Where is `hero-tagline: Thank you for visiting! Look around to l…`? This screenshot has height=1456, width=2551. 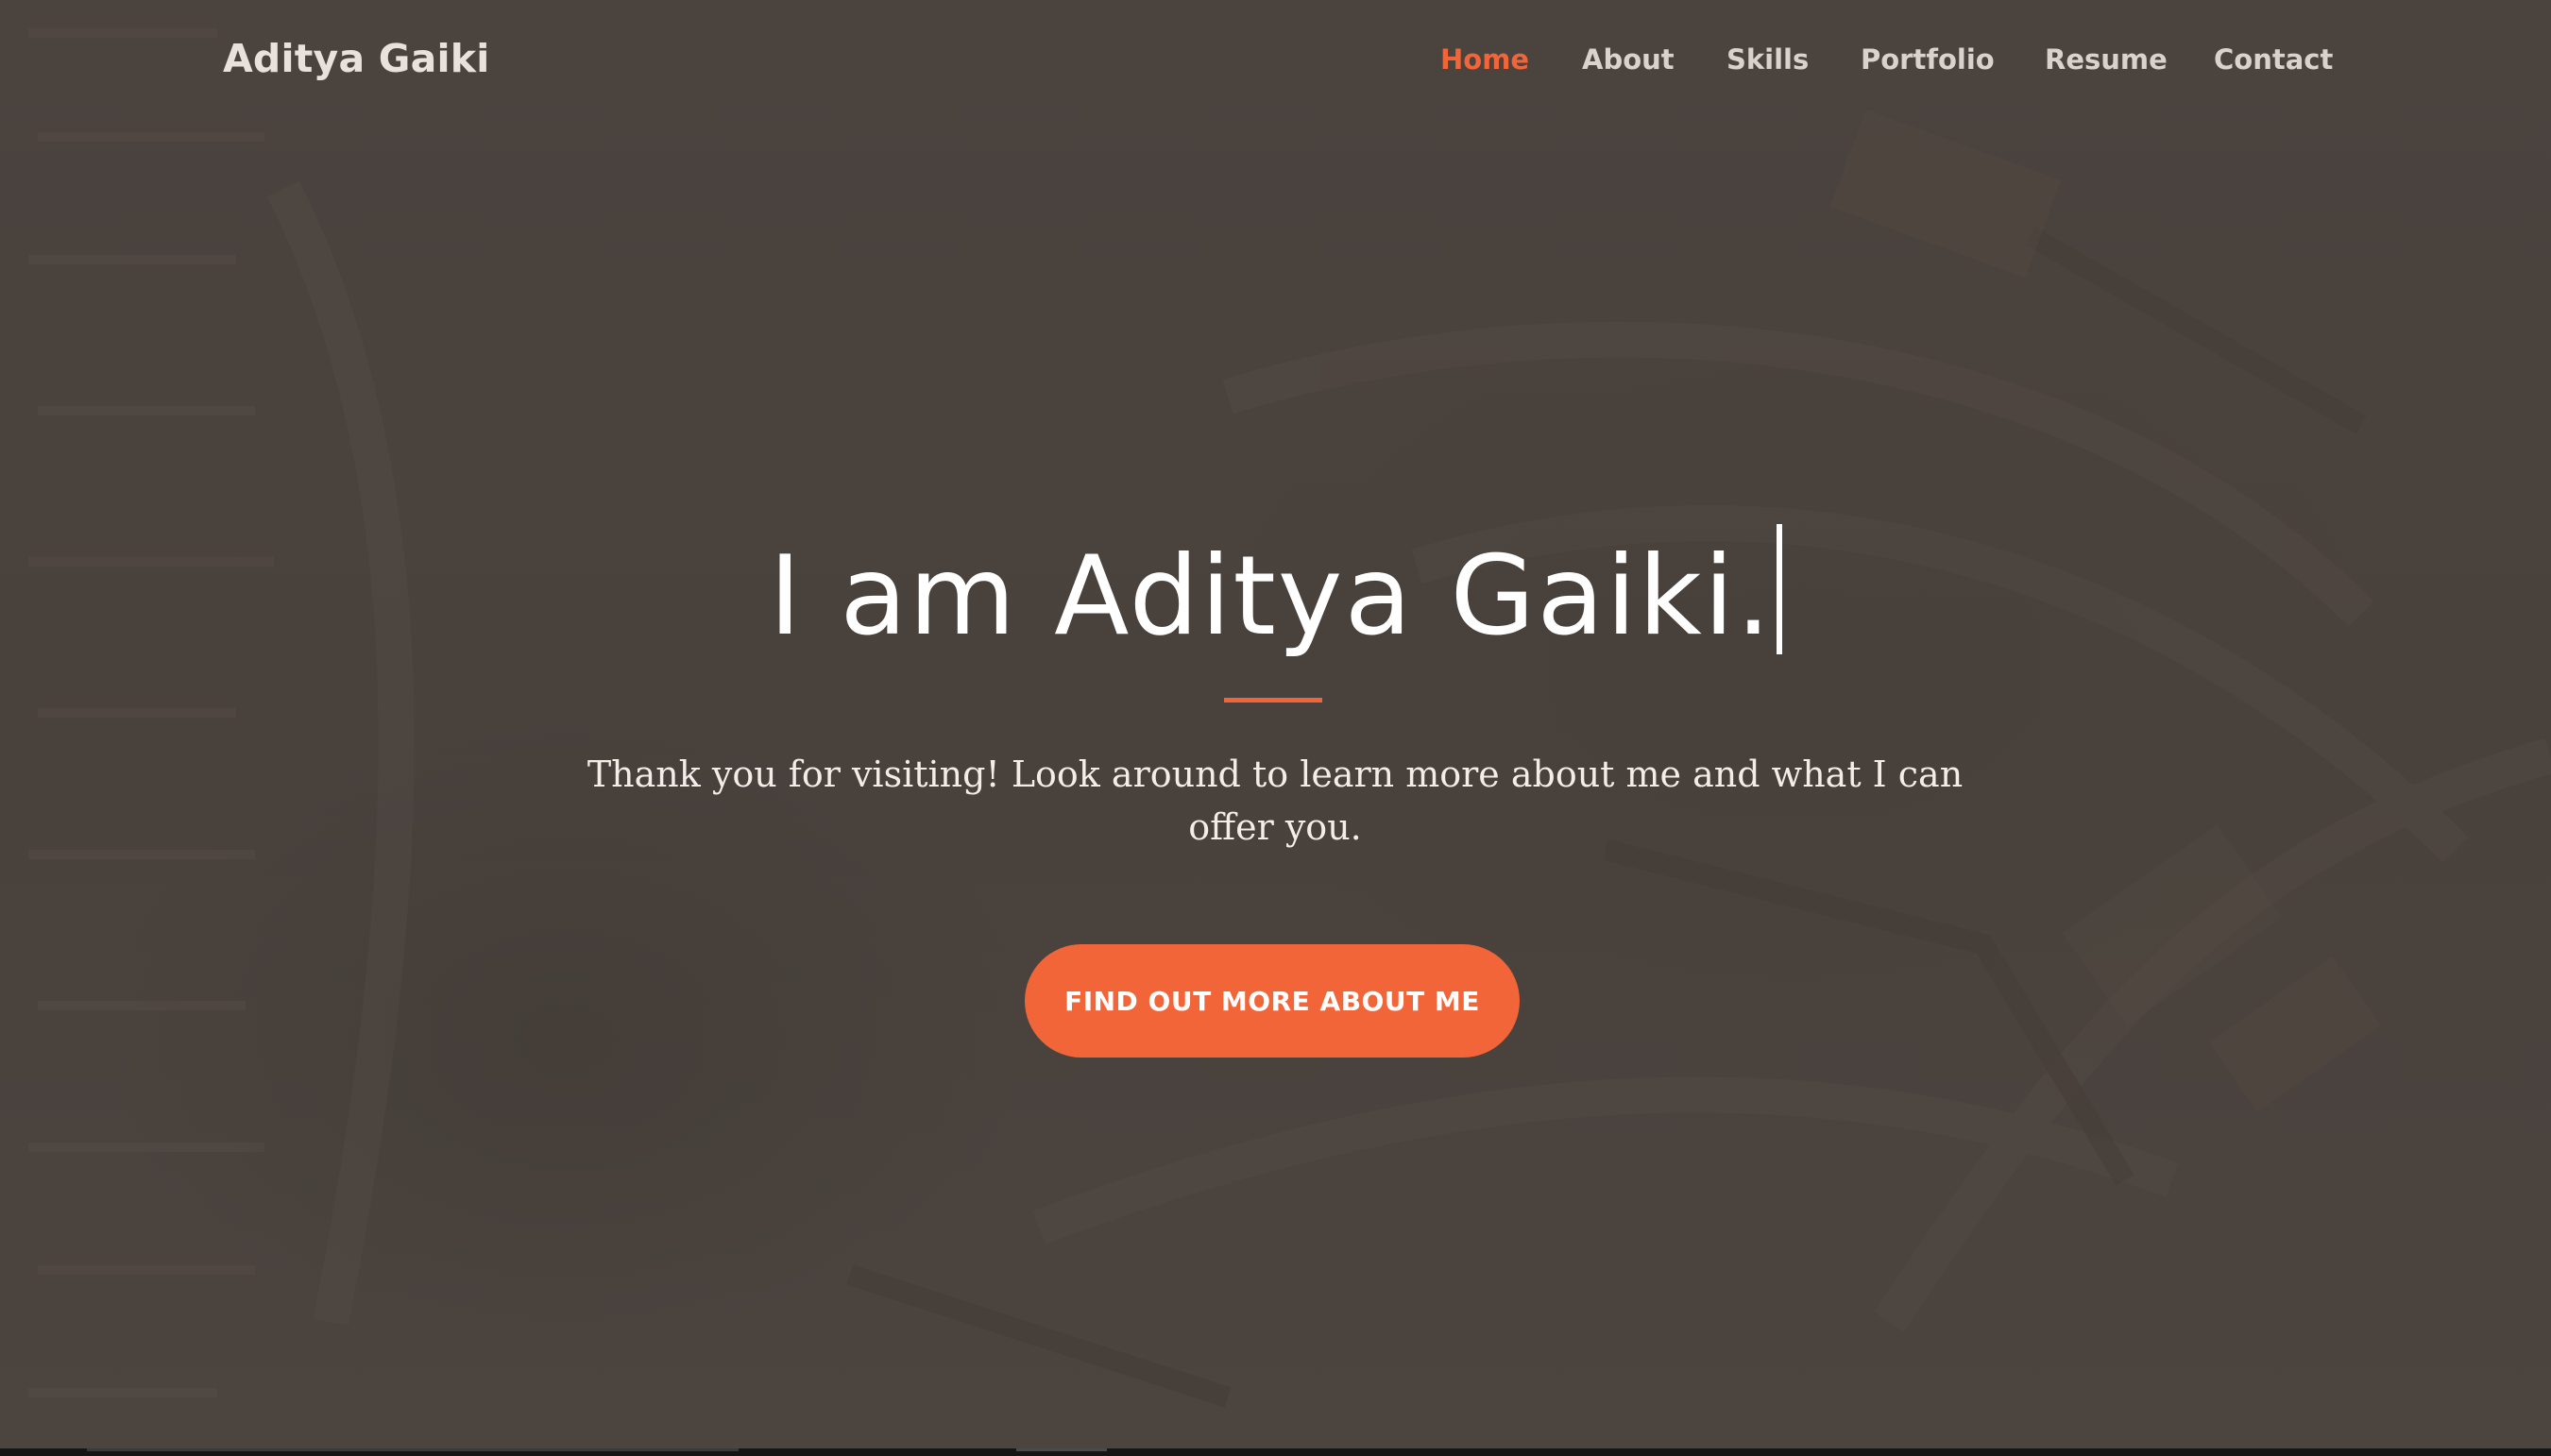
hero-tagline: Thank you for visiting! Look around to l… is located at coordinates (1275, 800).